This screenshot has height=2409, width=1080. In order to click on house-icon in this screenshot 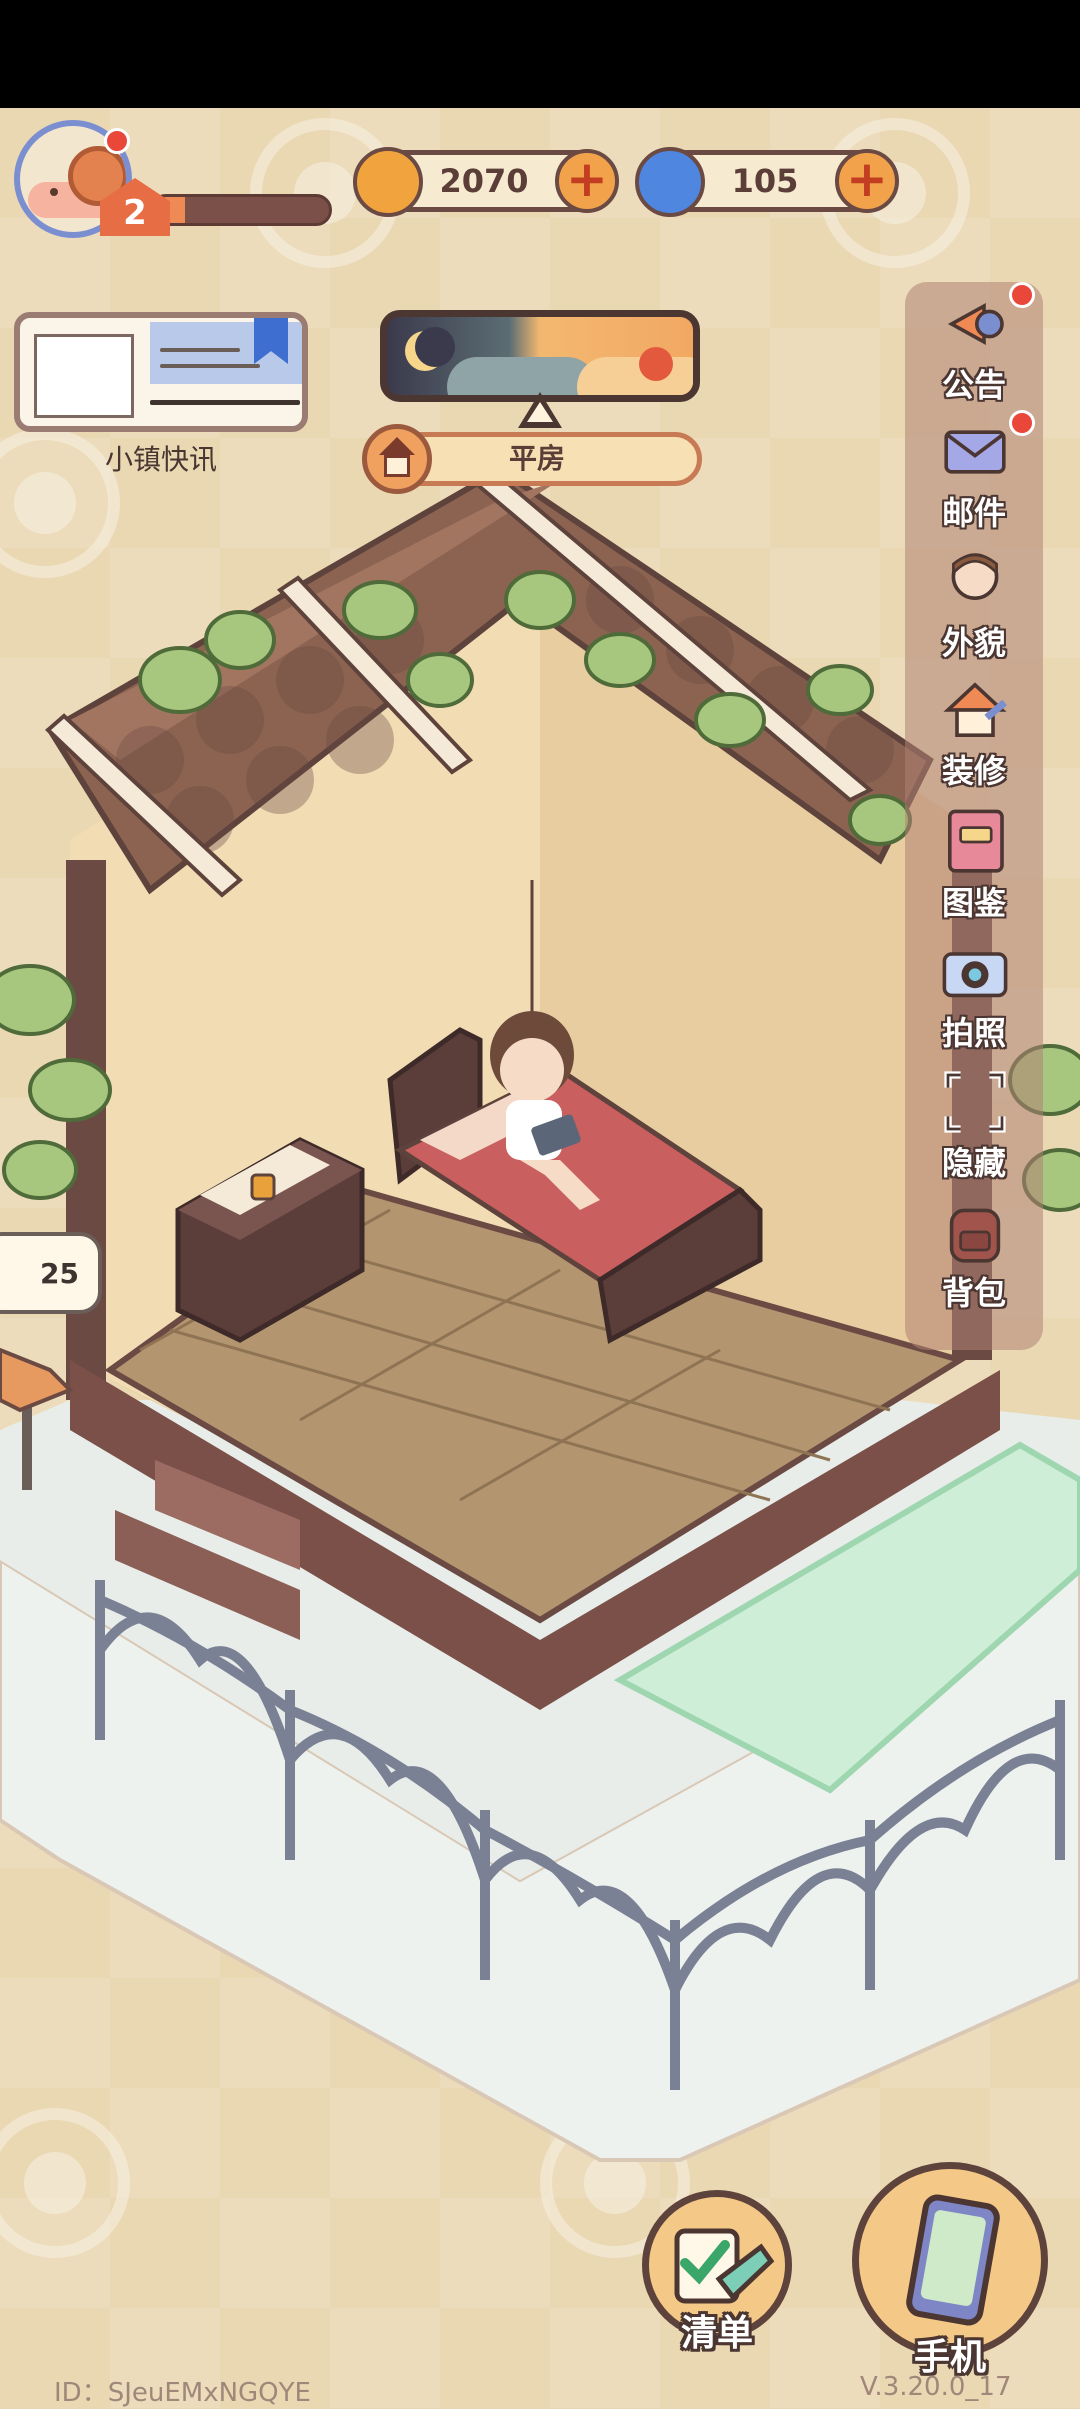, I will do `click(397, 459)`.